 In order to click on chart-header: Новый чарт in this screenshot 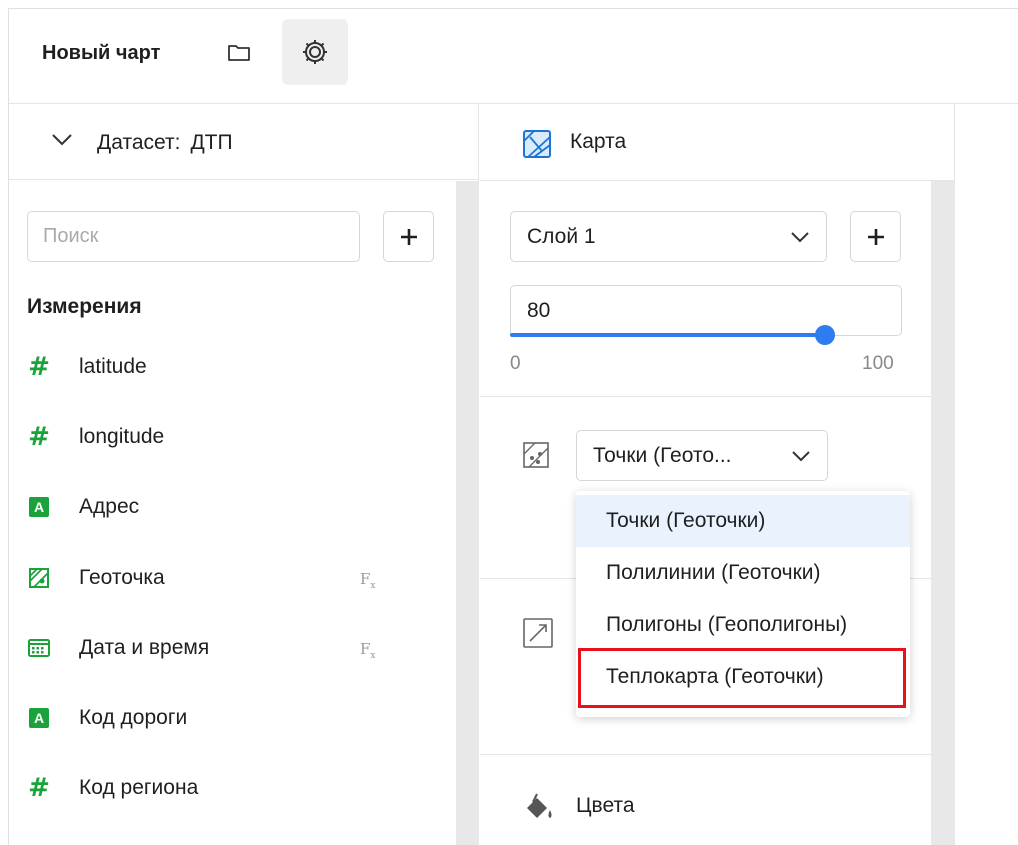, I will do `click(513, 56)`.